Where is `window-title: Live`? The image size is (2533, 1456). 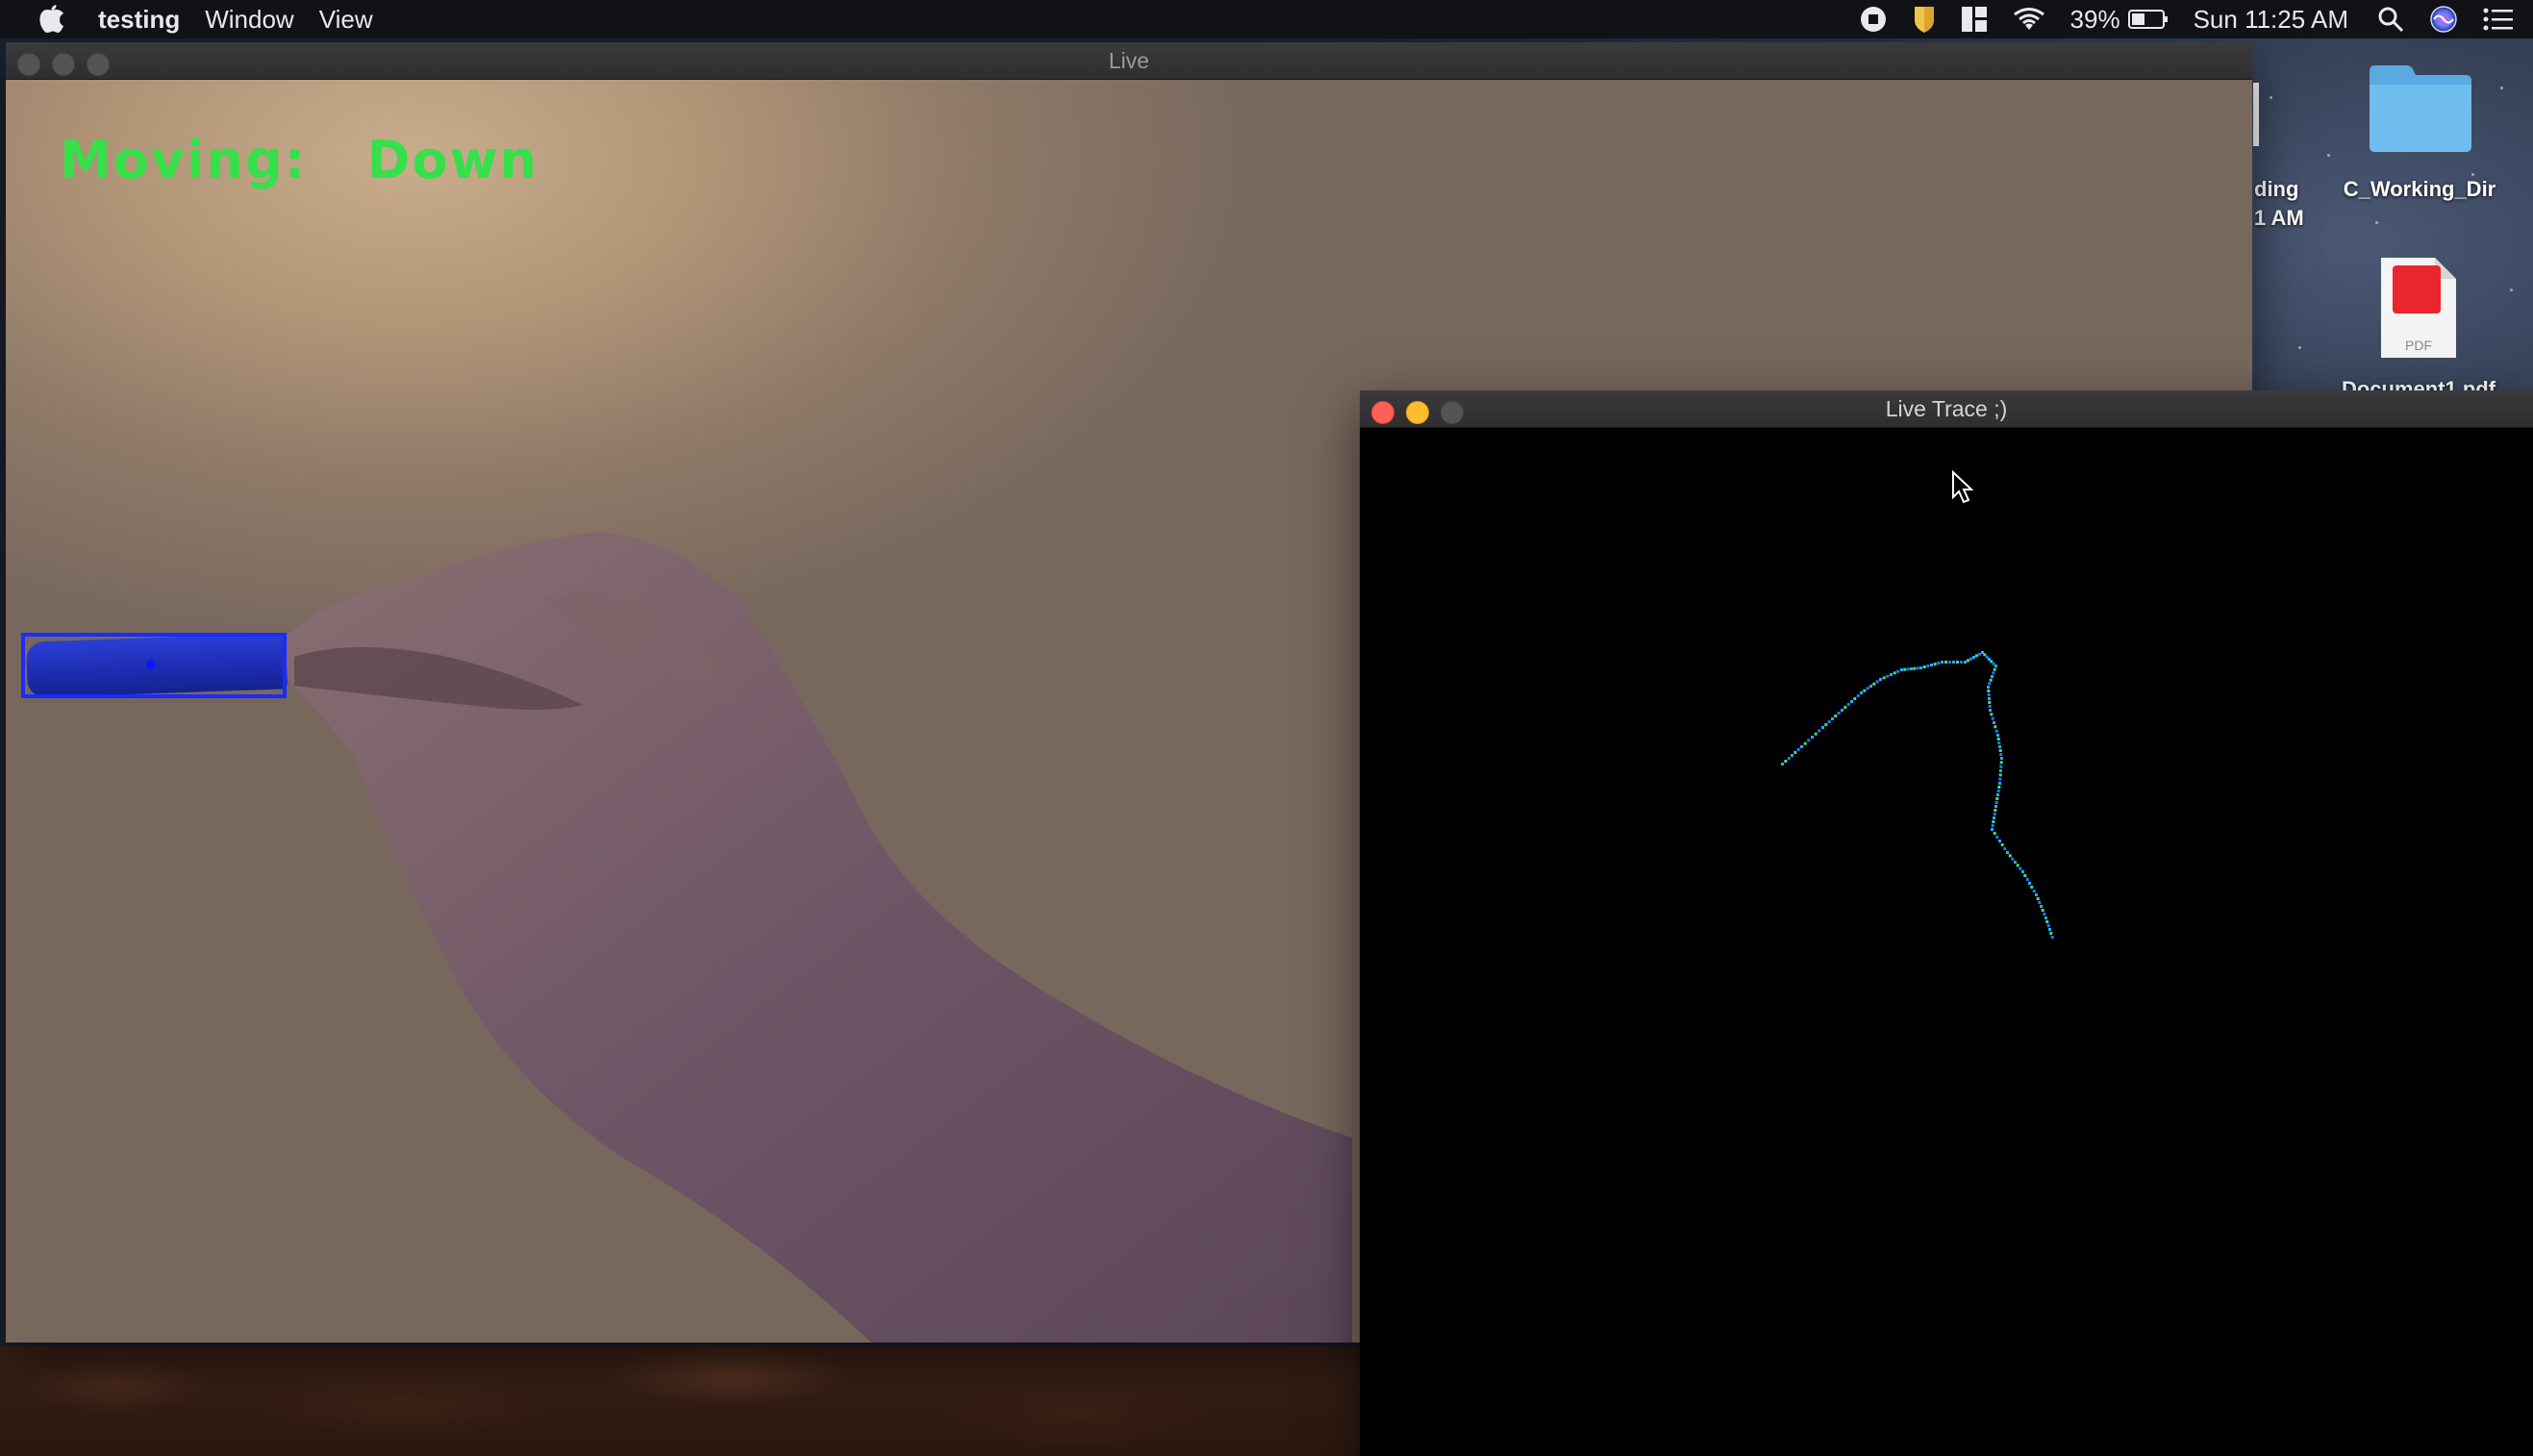
window-title: Live is located at coordinates (1129, 60).